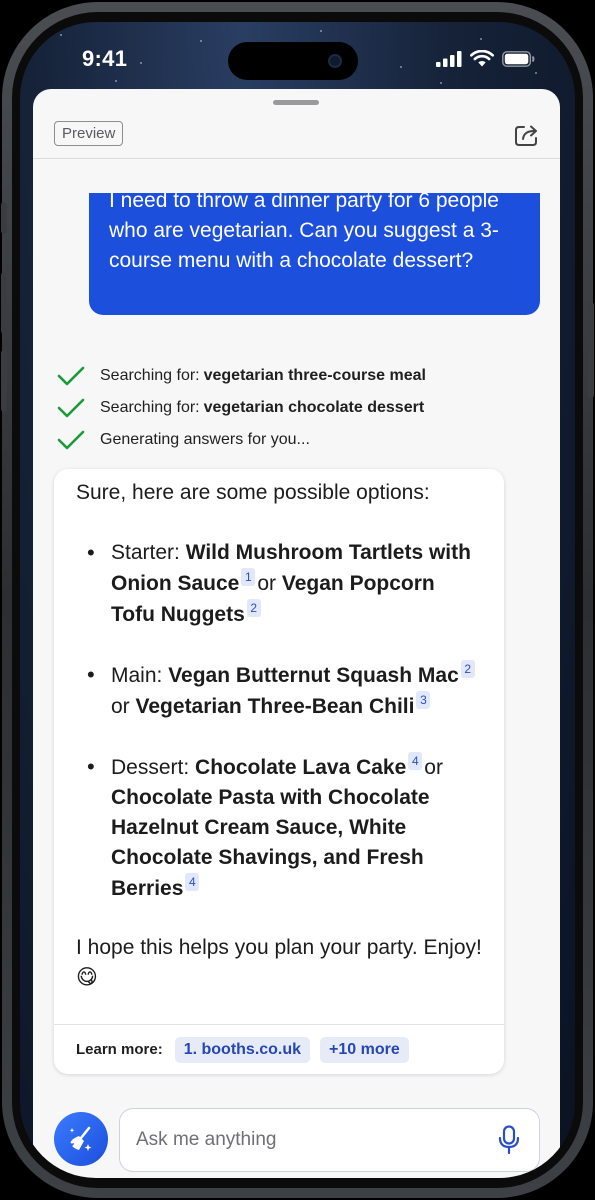 The image size is (595, 1200). Describe the element at coordinates (296, 102) in the screenshot. I see `sheet-grabber` at that location.